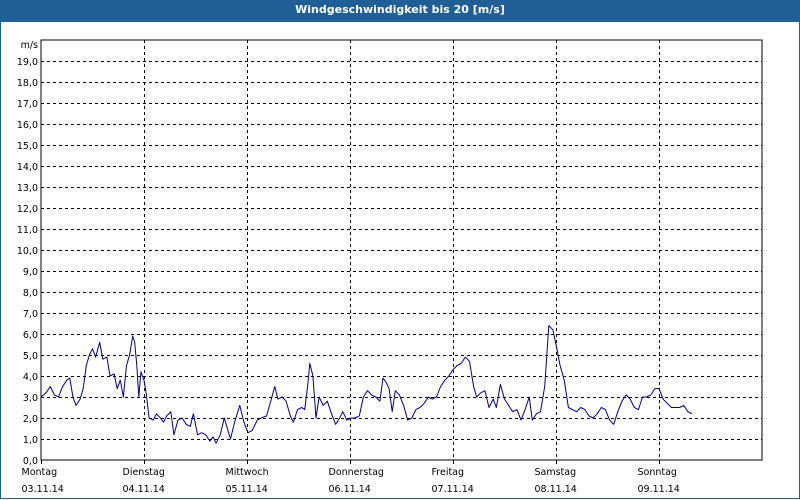 This screenshot has width=800, height=500. I want to click on x-tick-day: Mittwoch, so click(247, 472).